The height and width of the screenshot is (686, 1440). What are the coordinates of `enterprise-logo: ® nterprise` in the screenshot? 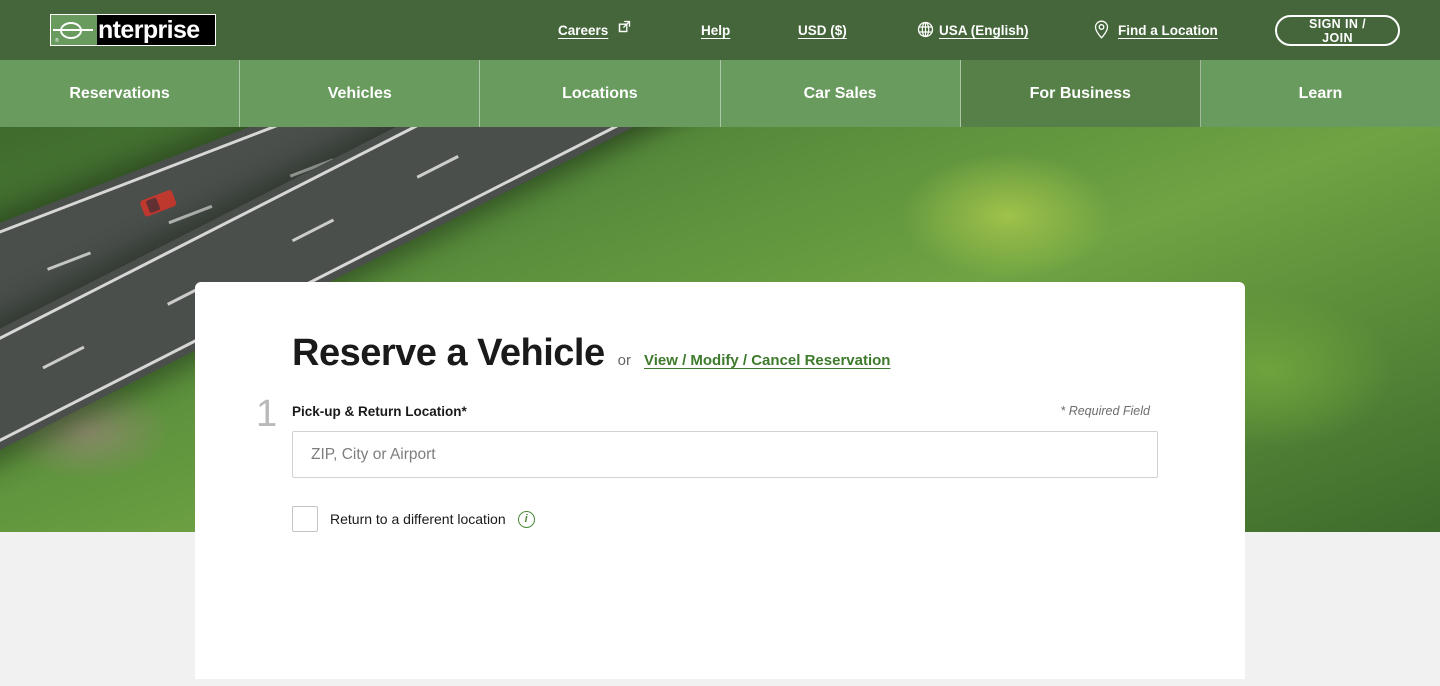 It's located at (133, 30).